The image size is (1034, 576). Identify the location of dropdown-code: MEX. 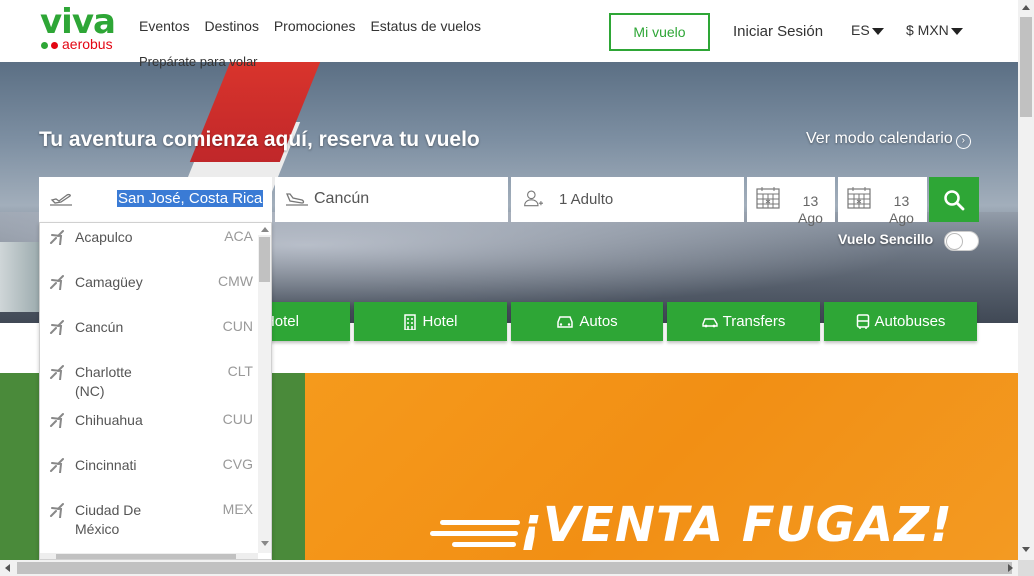
(237, 509).